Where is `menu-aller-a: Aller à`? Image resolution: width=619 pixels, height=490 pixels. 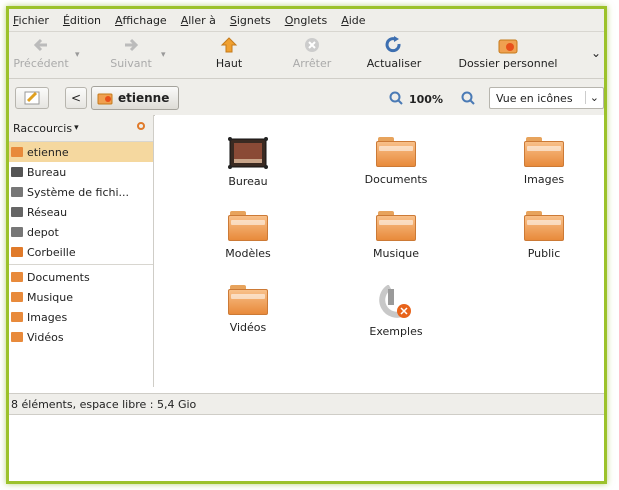 menu-aller-a: Aller à is located at coordinates (198, 20).